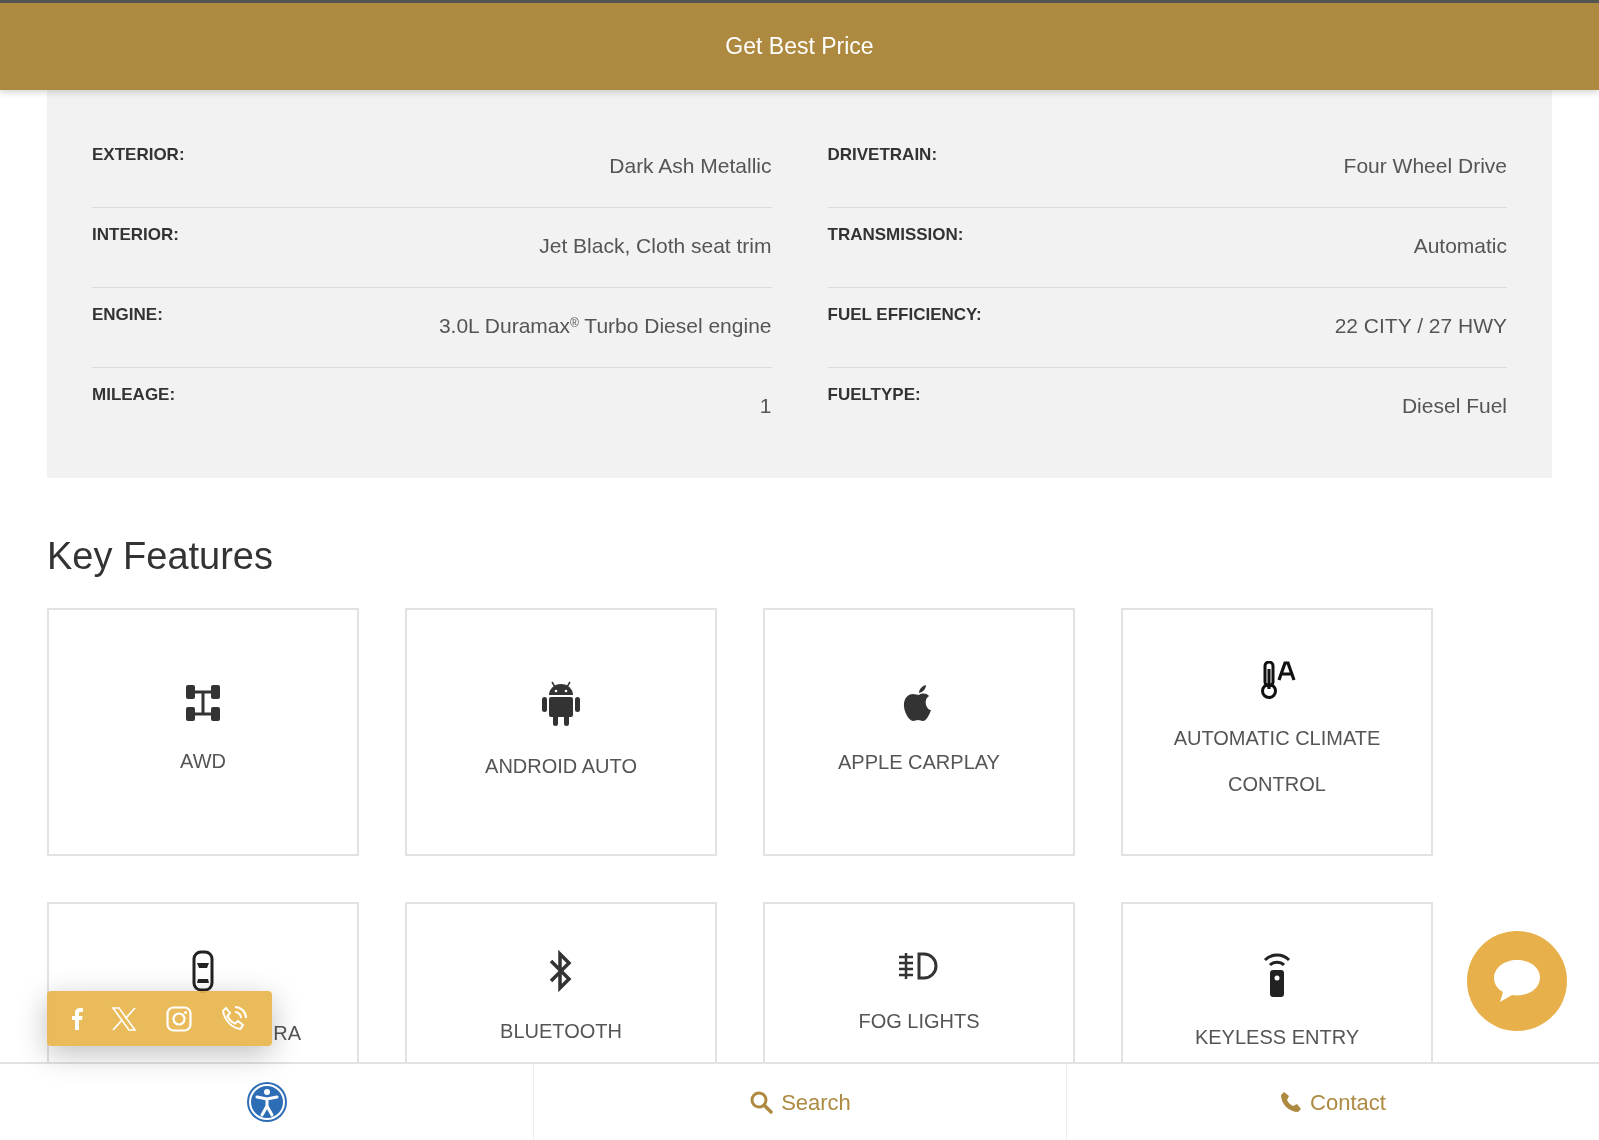  What do you see at coordinates (800, 1102) in the screenshot?
I see `search-button: Search` at bounding box center [800, 1102].